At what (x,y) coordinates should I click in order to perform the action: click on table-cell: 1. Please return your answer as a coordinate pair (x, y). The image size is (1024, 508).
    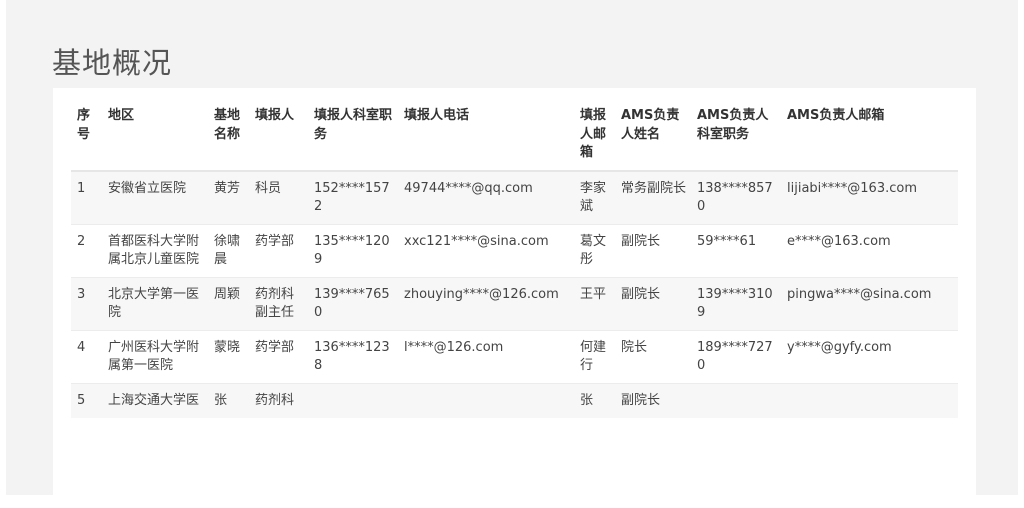
    Looking at the image, I should click on (81, 188).